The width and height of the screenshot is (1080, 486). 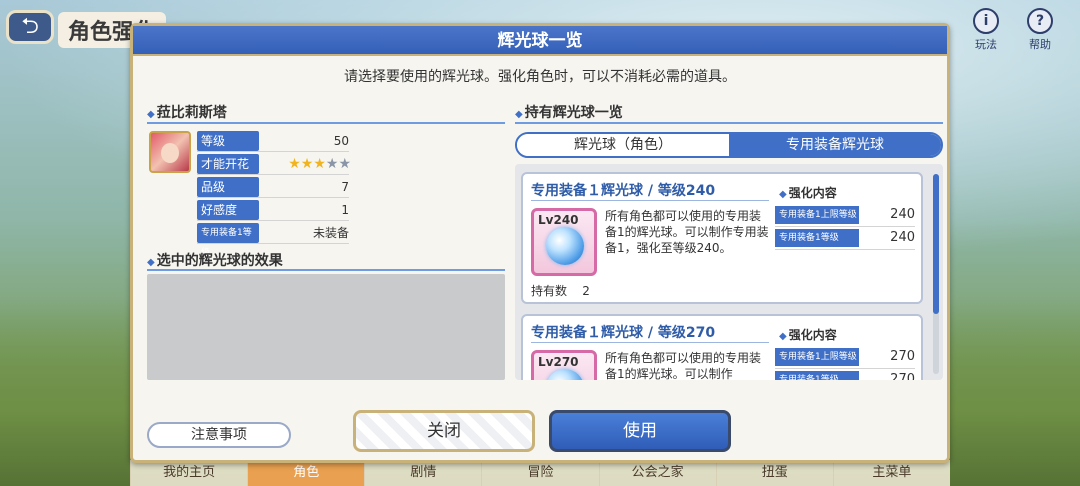 What do you see at coordinates (273, 240) in the screenshot?
I see `stat-exclusive-equip-level: 专用装备1等级 未装备` at bounding box center [273, 240].